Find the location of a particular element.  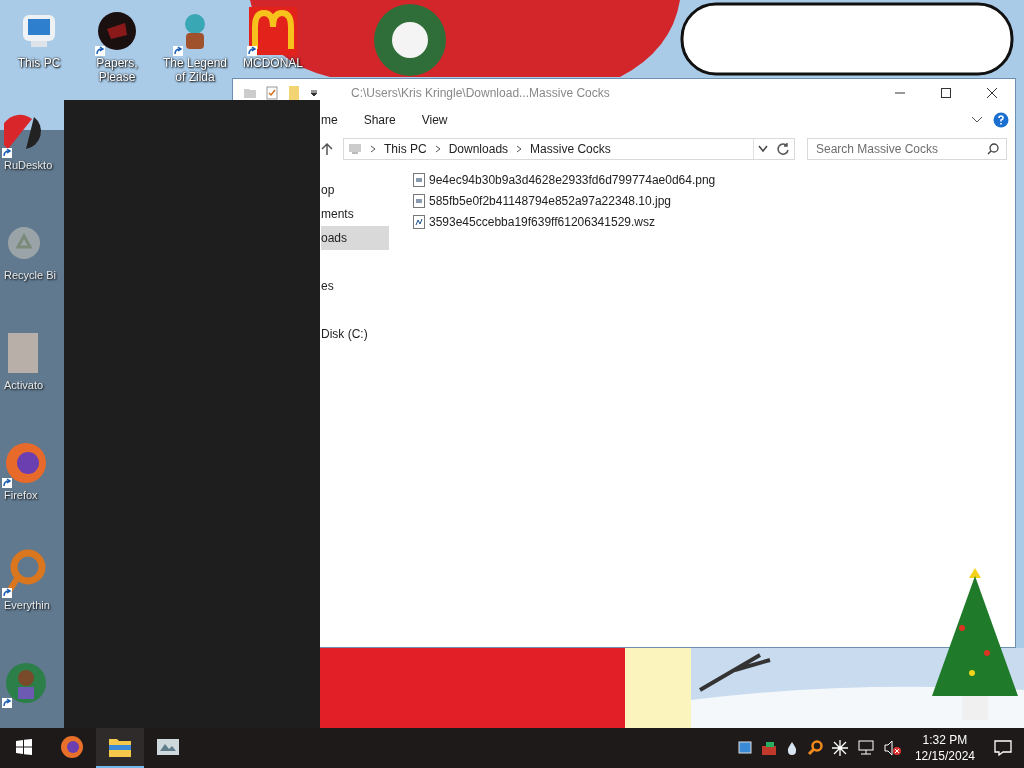

maximize-icon is located at coordinates (946, 93).